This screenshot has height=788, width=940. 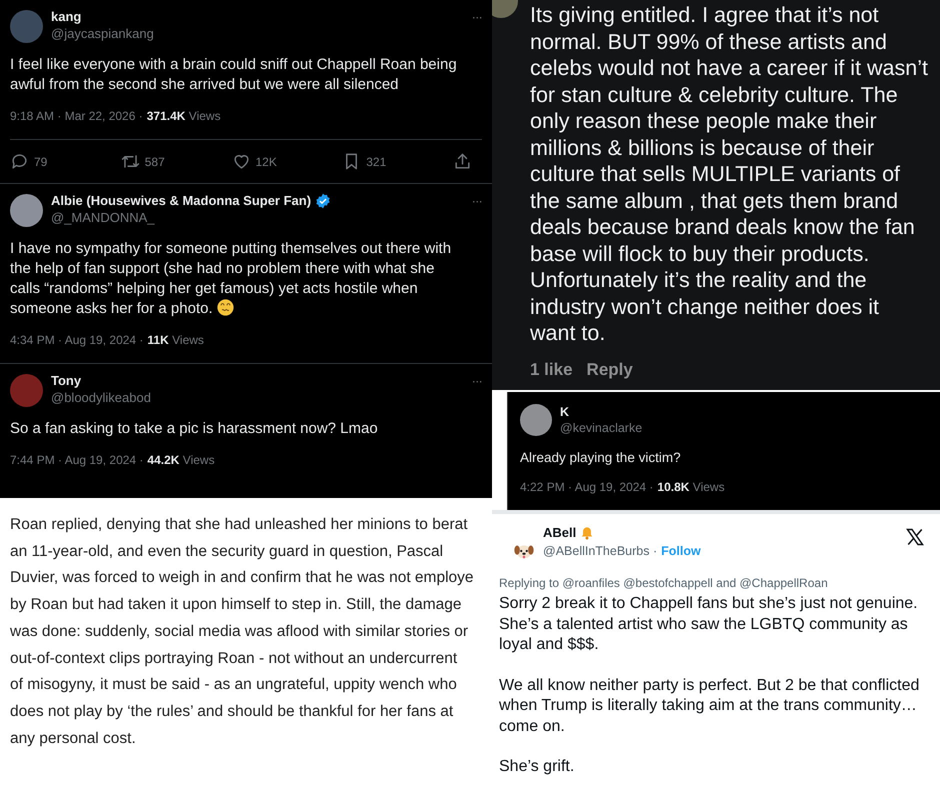 What do you see at coordinates (551, 369) in the screenshot?
I see `like-count: 1 like` at bounding box center [551, 369].